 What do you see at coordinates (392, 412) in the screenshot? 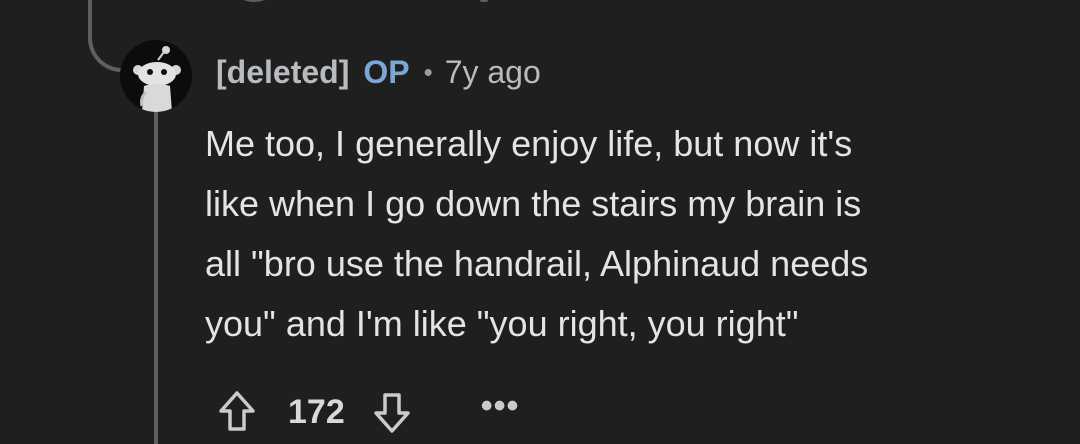
I see `downvote-arrow-icon` at bounding box center [392, 412].